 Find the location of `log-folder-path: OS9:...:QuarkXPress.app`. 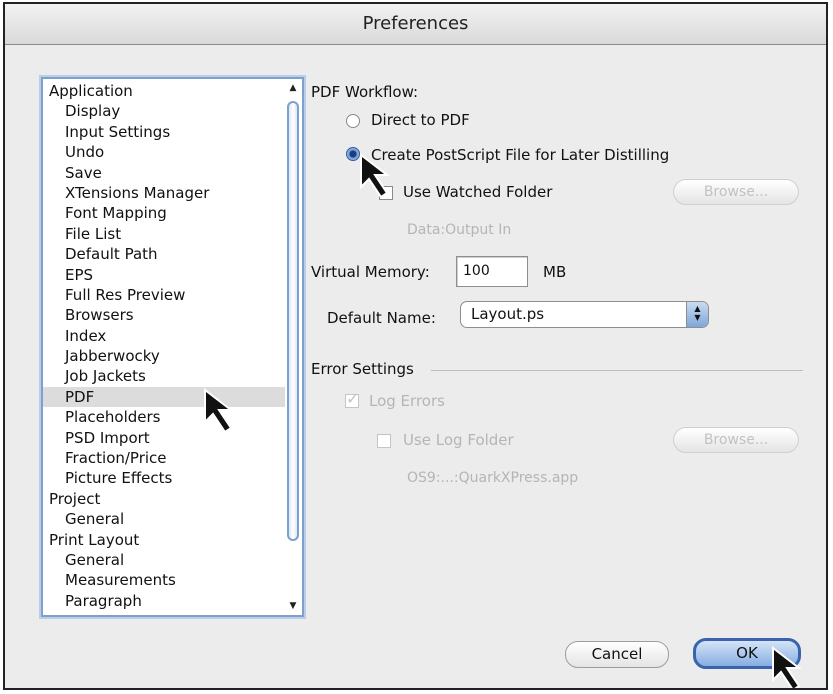

log-folder-path: OS9:...:QuarkXPress.app is located at coordinates (493, 478).